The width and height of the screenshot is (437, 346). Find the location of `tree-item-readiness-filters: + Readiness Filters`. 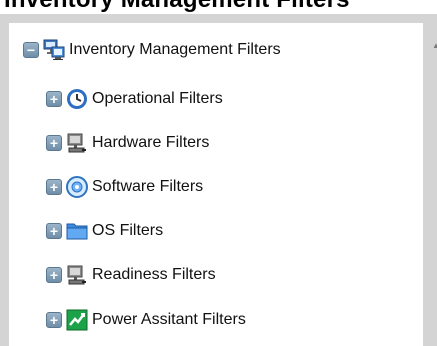

tree-item-readiness-filters: + Readiness Filters is located at coordinates (131, 275).